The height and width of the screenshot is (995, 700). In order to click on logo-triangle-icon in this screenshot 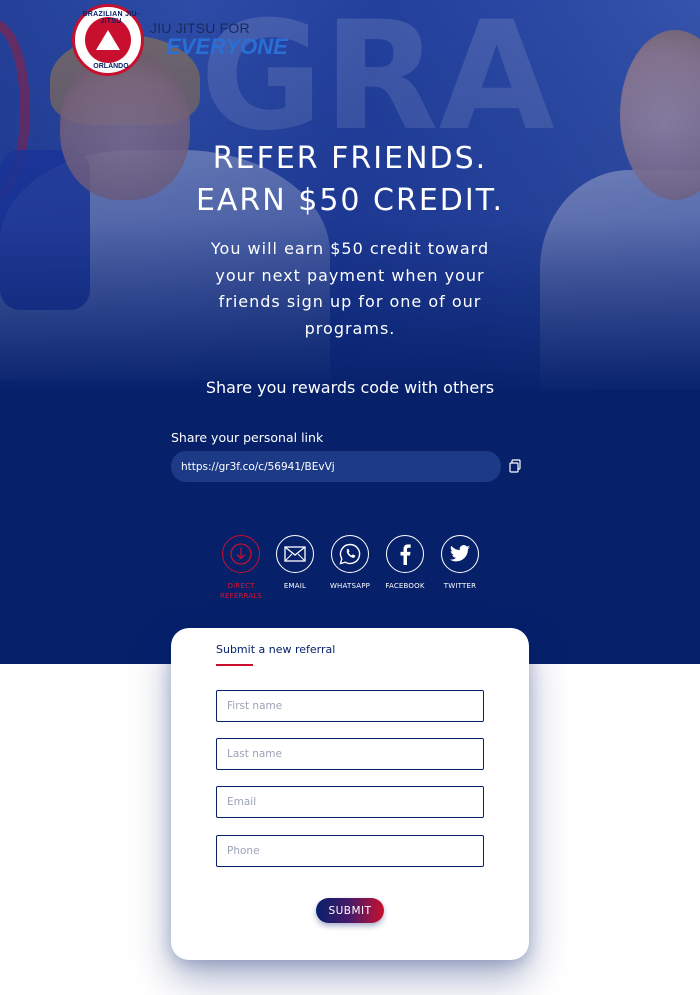, I will do `click(108, 40)`.